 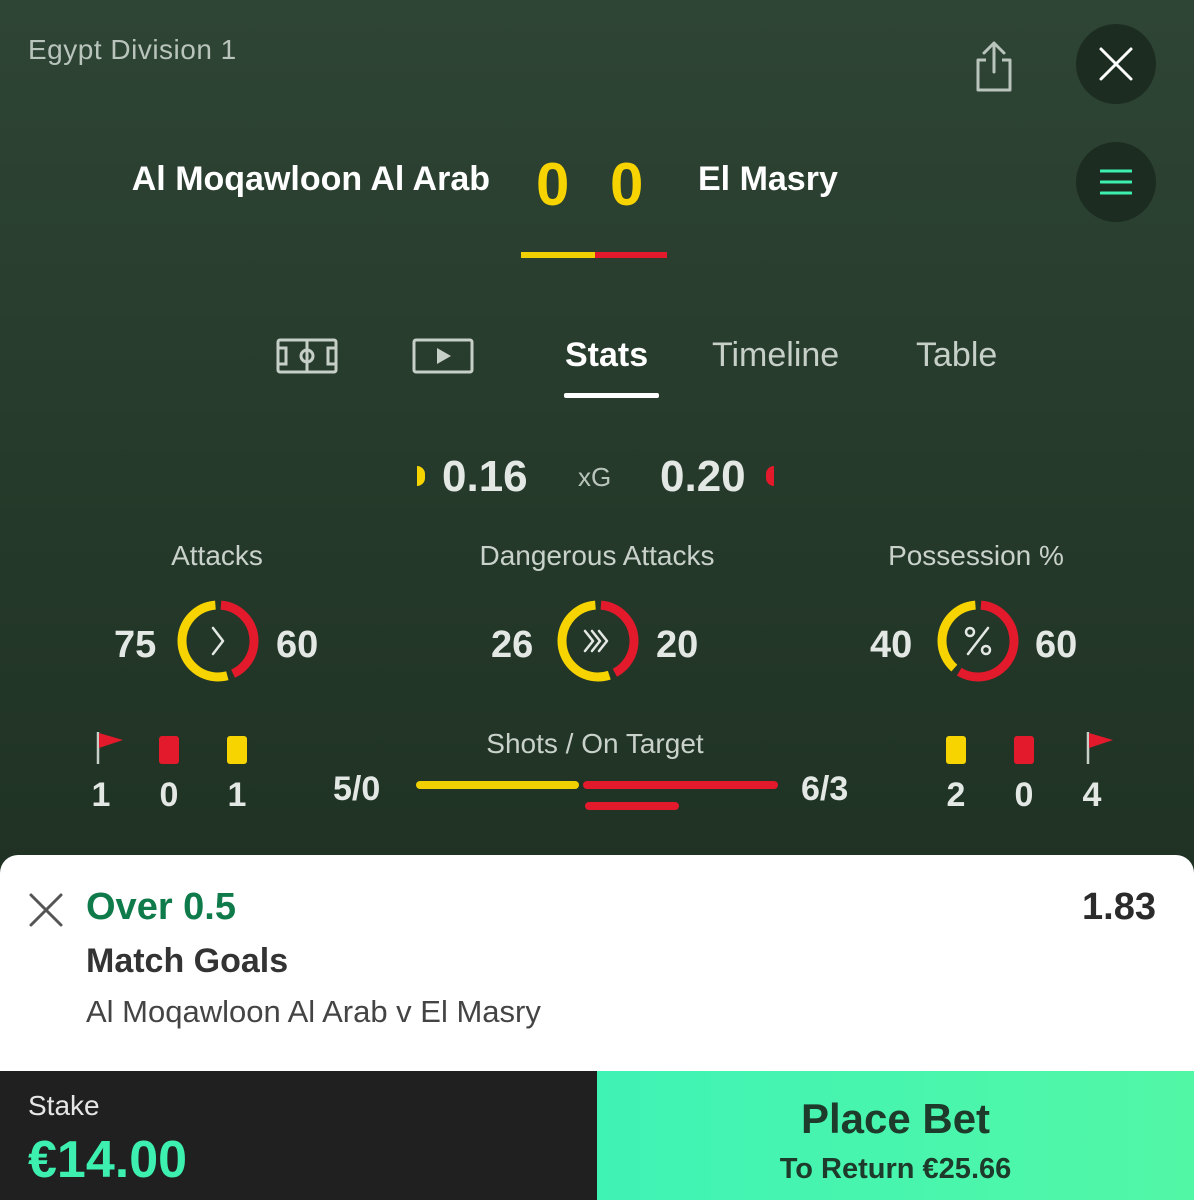 I want to click on bet-market: Match Goals, so click(x=187, y=961).